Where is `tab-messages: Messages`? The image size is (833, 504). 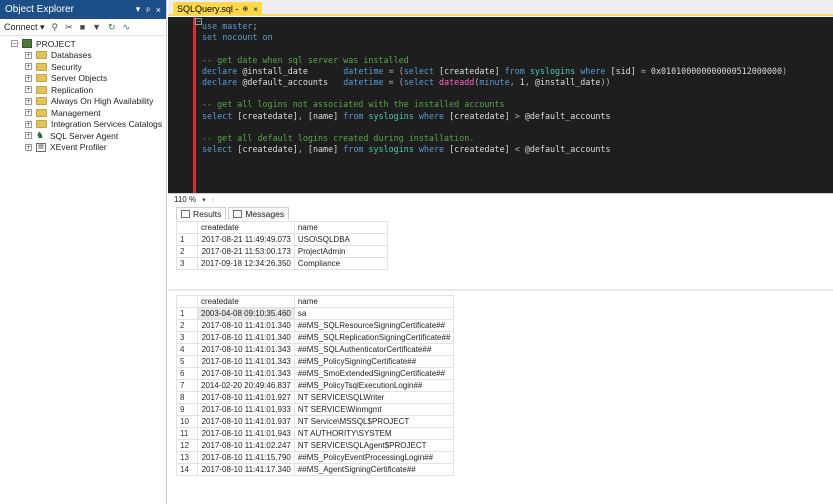
tab-messages: Messages is located at coordinates (259, 213).